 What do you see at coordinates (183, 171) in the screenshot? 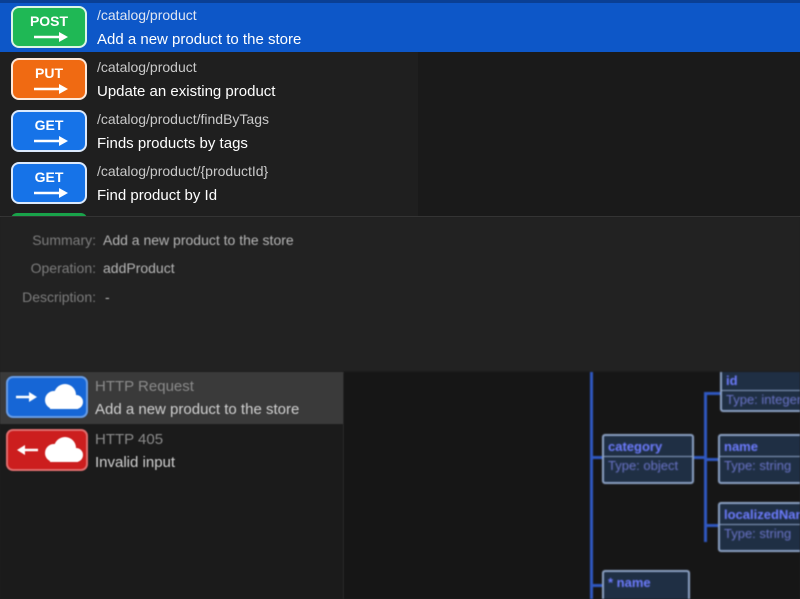
I see `operation-path: /catalog/product/{productId}` at bounding box center [183, 171].